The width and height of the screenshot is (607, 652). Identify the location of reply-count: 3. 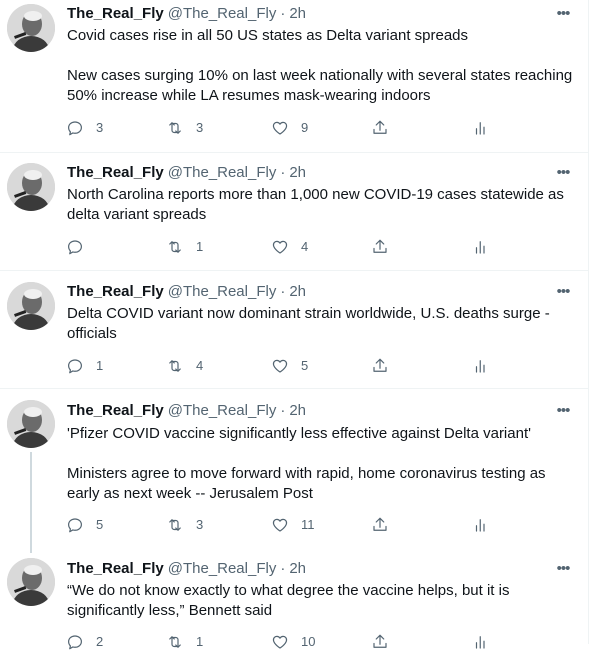
(100, 127).